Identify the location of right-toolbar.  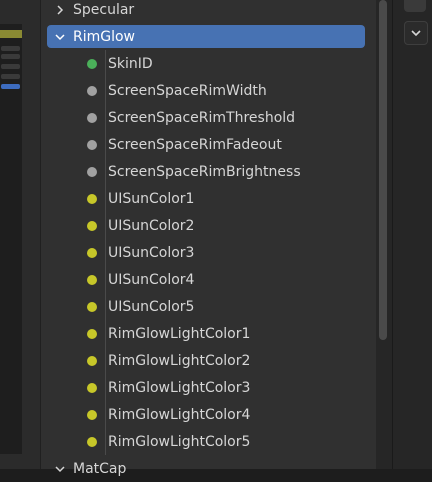
(412, 234).